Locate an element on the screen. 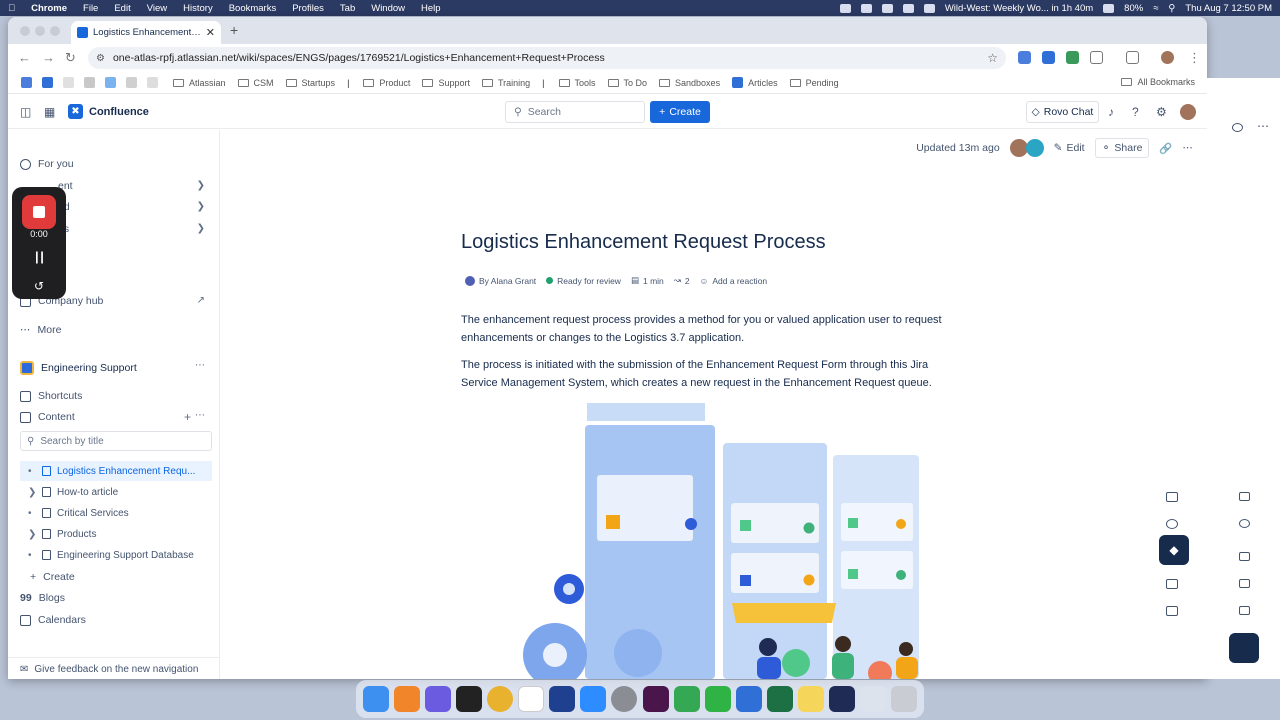 The image size is (1280, 720). menu-window: Window is located at coordinates (388, 8).